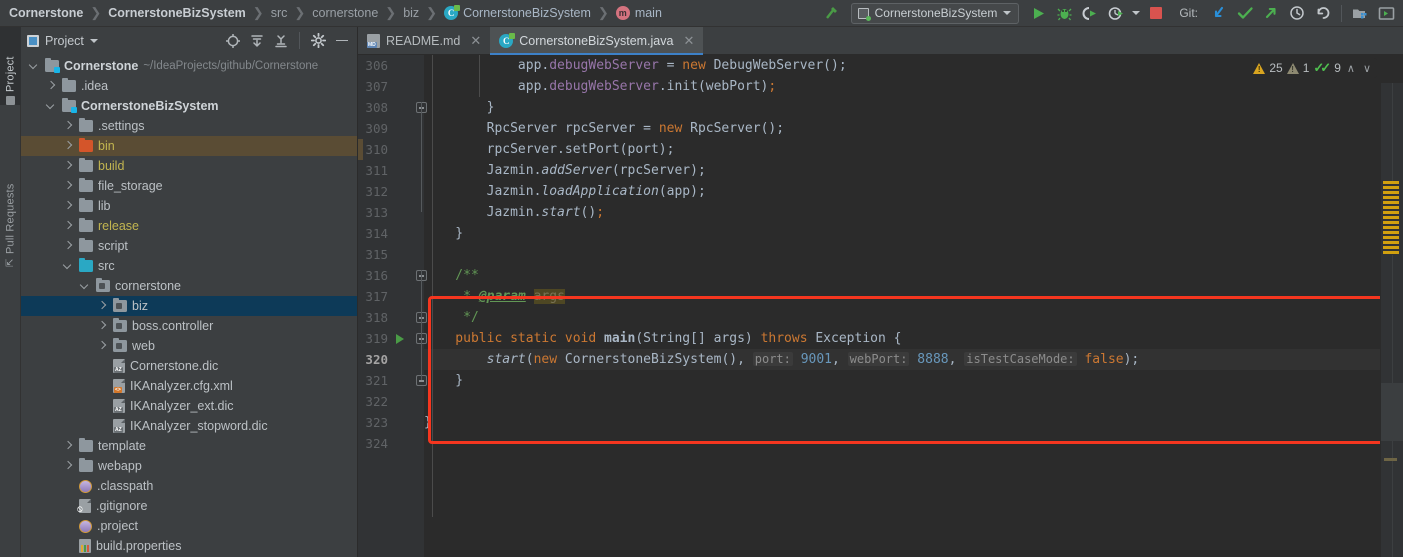 This screenshot has height=557, width=1403. Describe the element at coordinates (1386, 13) in the screenshot. I see `terminal-icon` at that location.